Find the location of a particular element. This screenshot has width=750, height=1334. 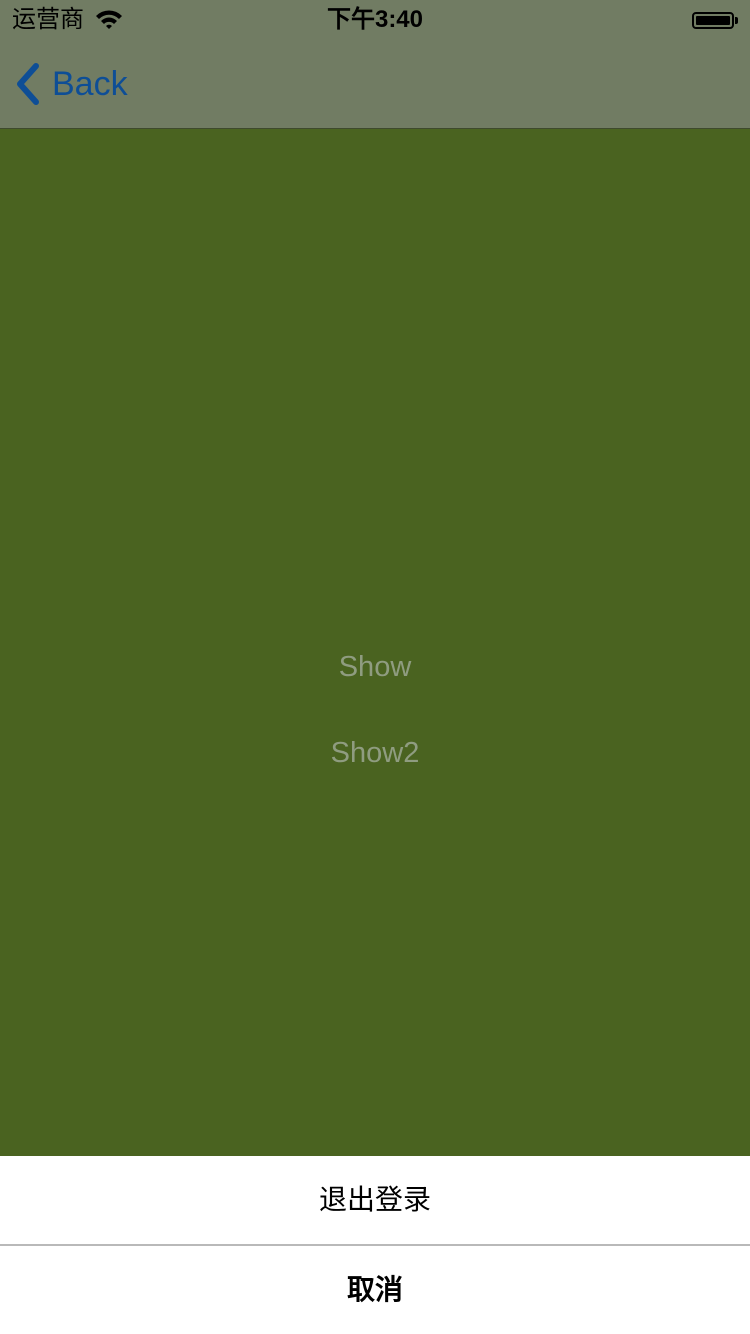

show-button: Show is located at coordinates (375, 667).